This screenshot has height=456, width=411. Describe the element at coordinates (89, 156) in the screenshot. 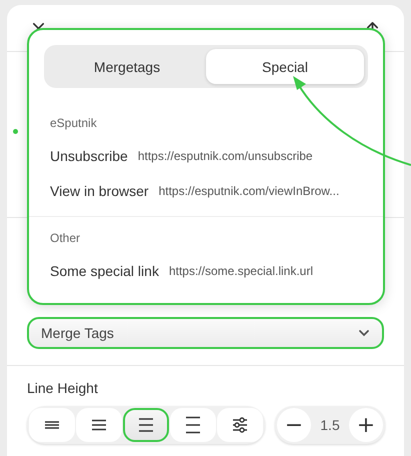

I see `menu-item: Unsubscribe` at that location.